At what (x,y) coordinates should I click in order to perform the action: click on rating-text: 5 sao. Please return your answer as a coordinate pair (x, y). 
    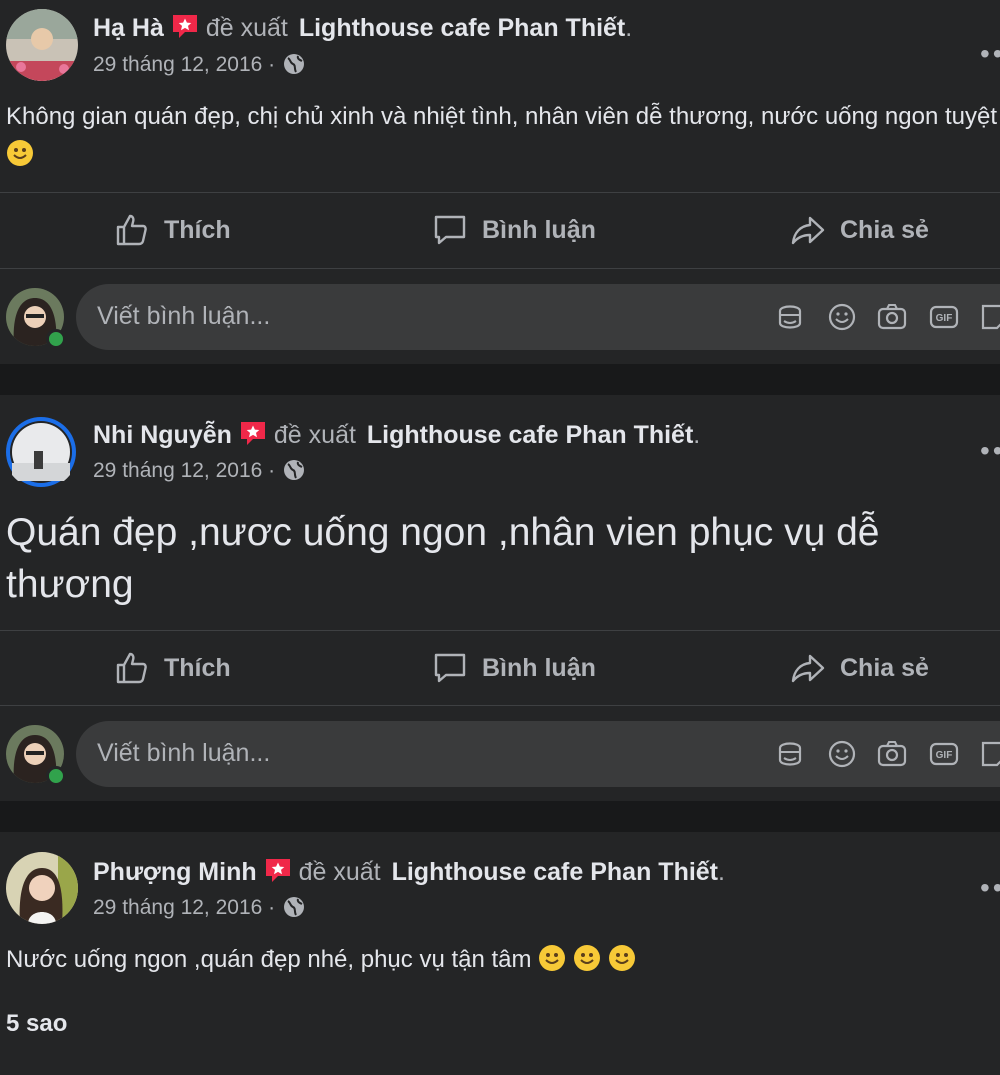
    Looking at the image, I should click on (37, 1023).